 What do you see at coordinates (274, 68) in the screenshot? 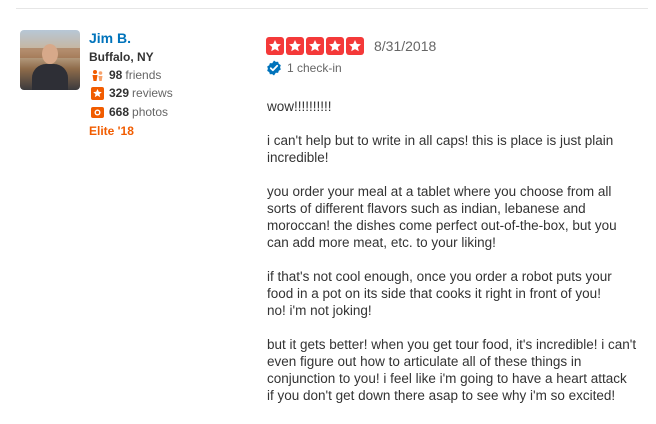
I see `verified-check-icon` at bounding box center [274, 68].